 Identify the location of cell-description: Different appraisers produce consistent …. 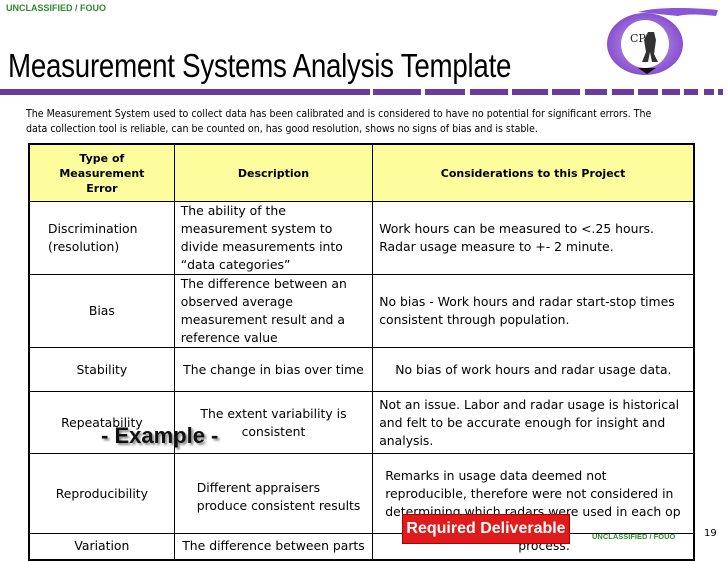
(273, 493).